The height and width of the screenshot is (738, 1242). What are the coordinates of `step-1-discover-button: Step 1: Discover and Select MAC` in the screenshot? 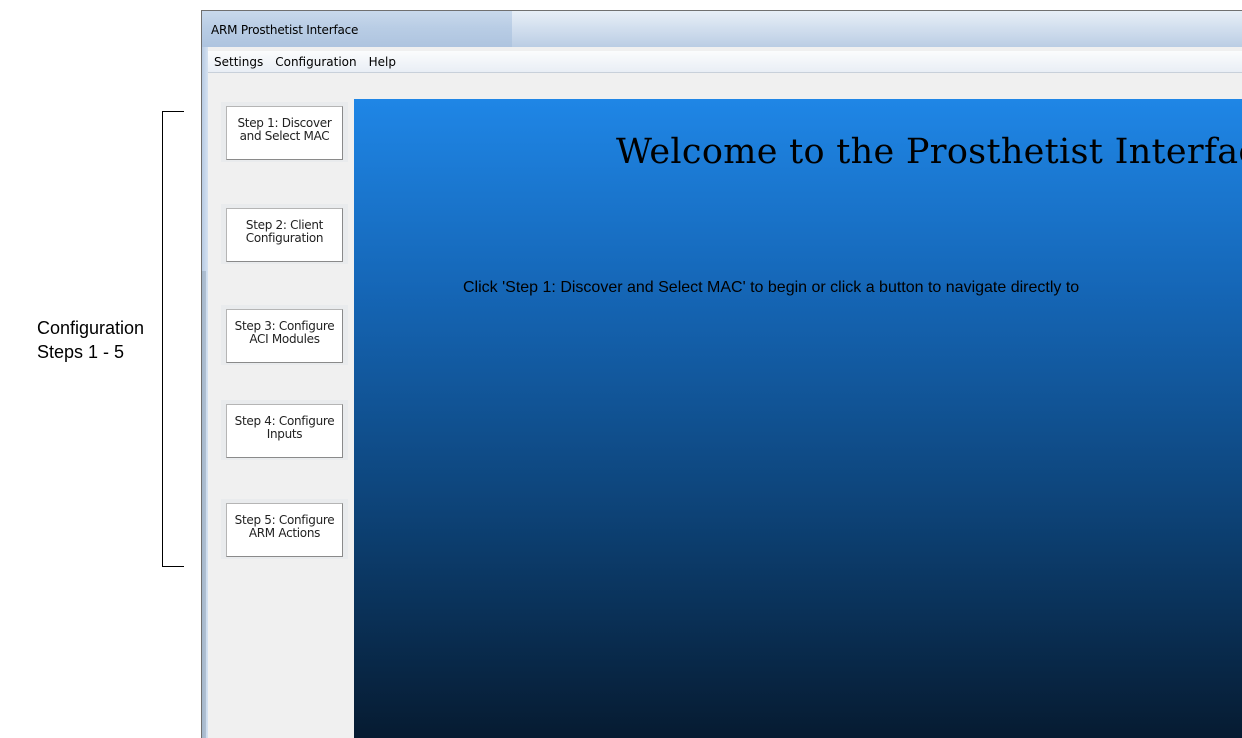 It's located at (284, 133).